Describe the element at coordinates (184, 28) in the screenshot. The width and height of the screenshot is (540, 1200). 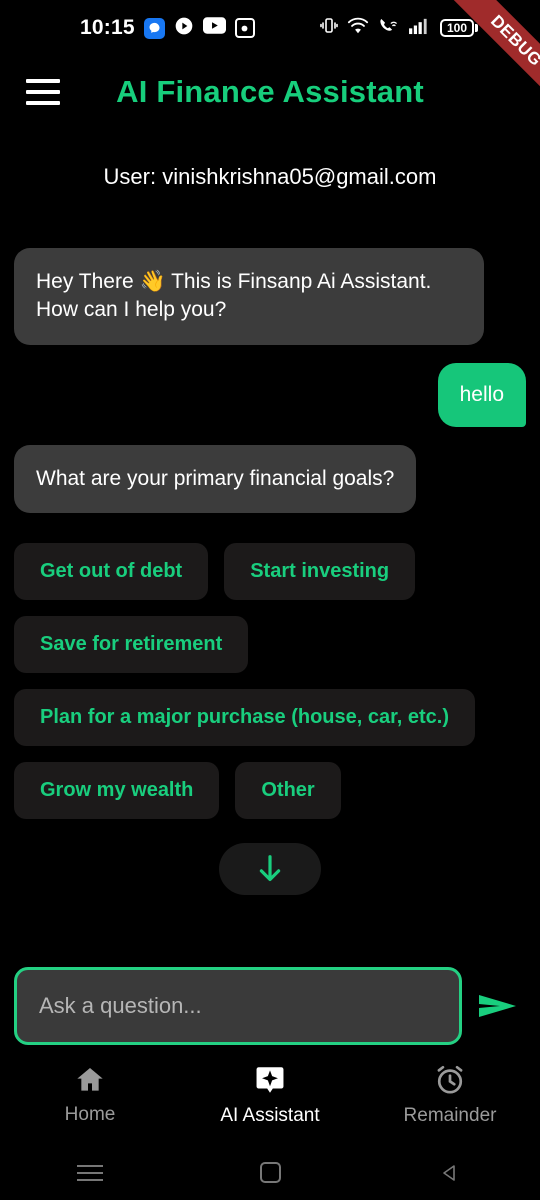
I see `play-circle-icon` at that location.